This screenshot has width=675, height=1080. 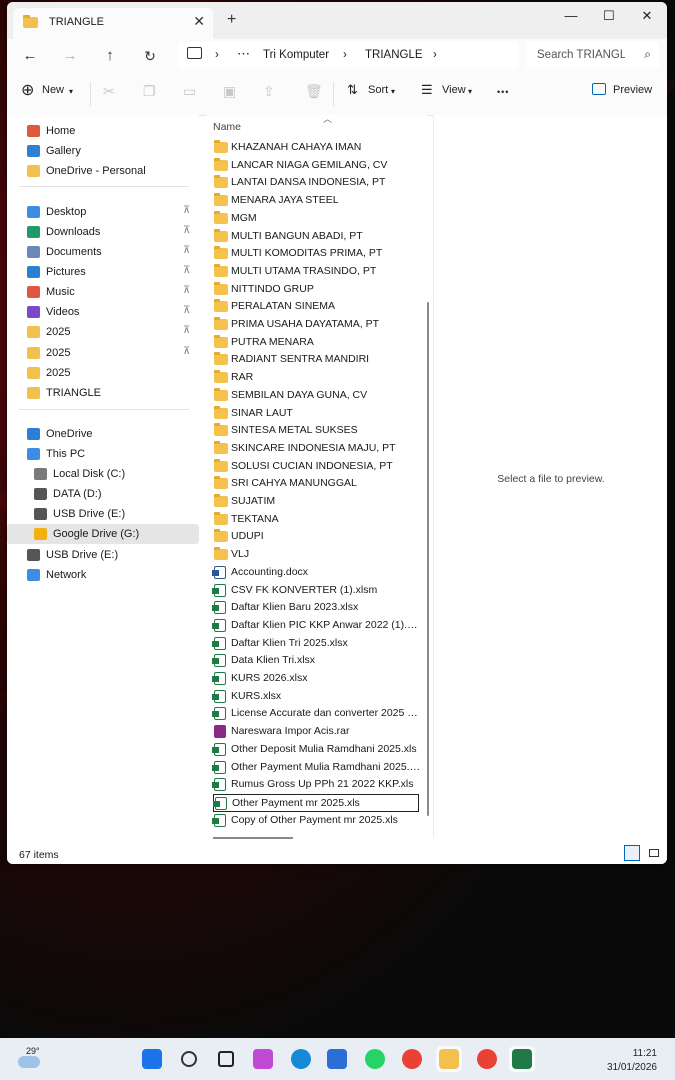 What do you see at coordinates (316, 219) in the screenshot?
I see `folder-row: MGM` at bounding box center [316, 219].